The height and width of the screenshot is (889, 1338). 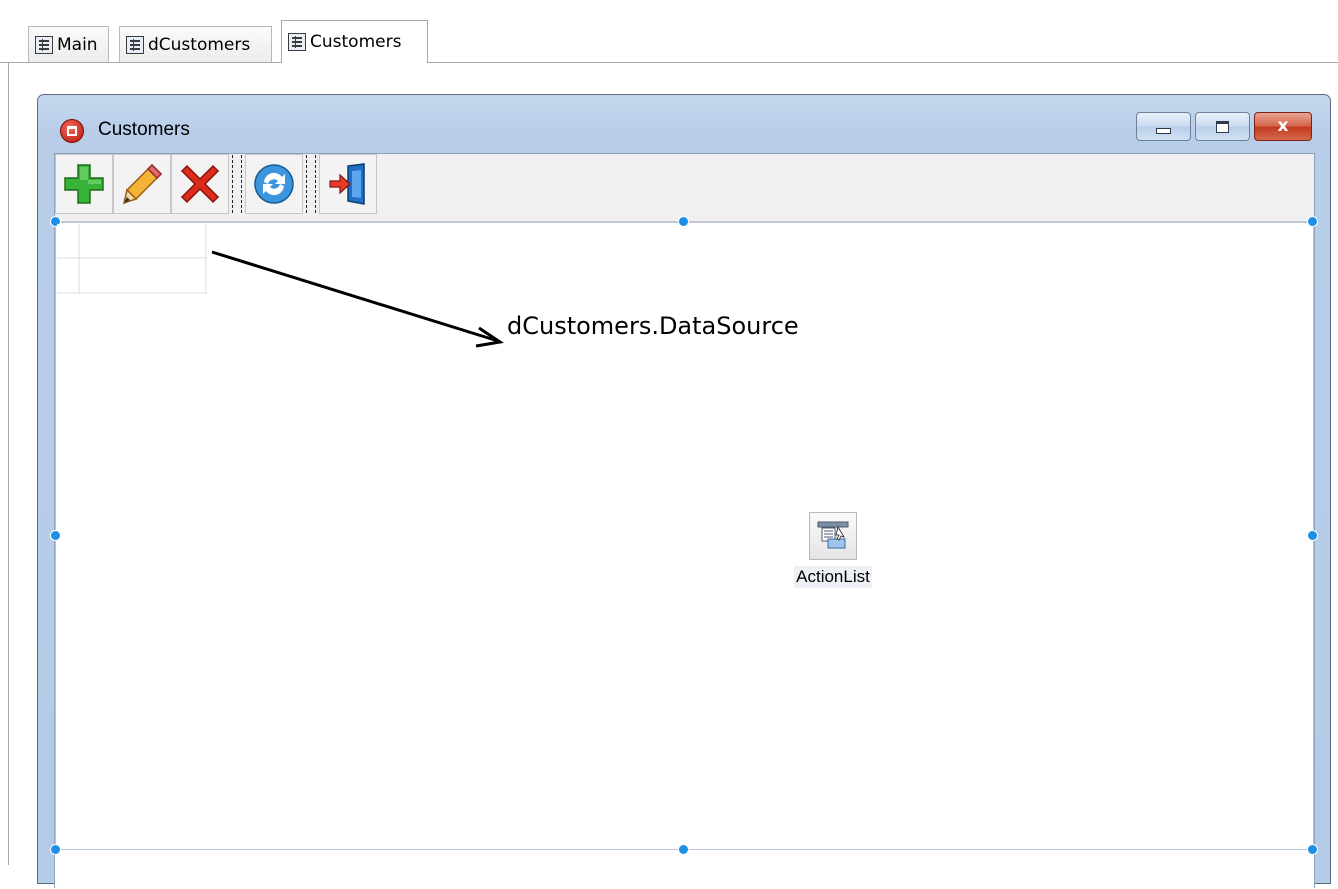 What do you see at coordinates (1163, 130) in the screenshot?
I see `minimize-icon` at bounding box center [1163, 130].